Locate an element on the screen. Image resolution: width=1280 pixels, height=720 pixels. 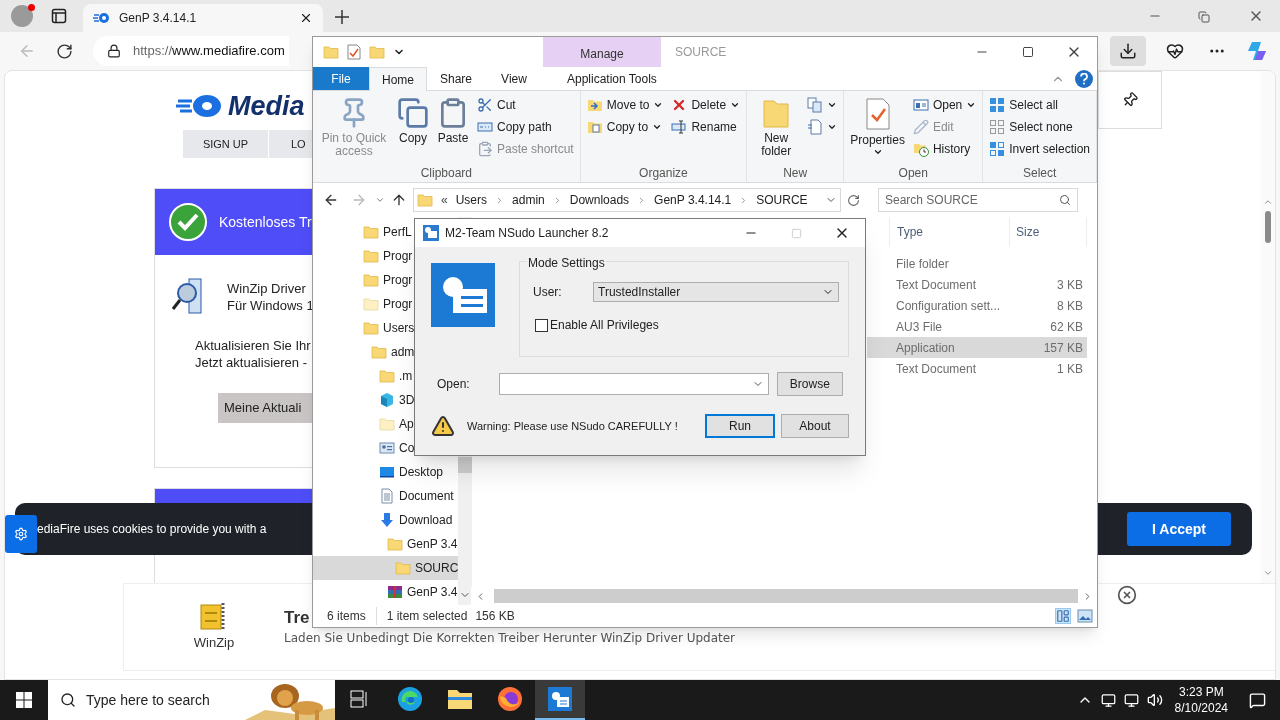
ribbon-button: Paste is located at coordinates (453, 130).